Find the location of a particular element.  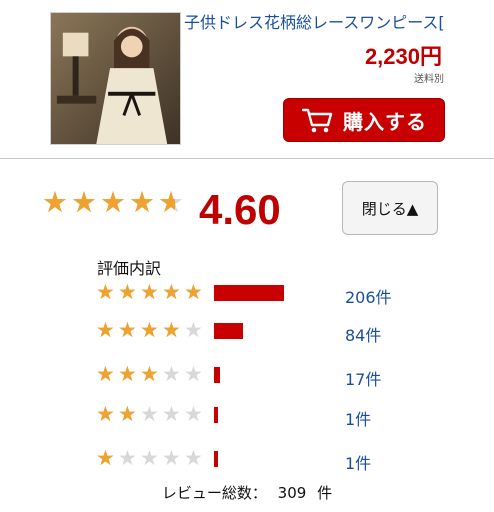

rating-row-2: ★★★★★★★★★★1件 is located at coordinates (246, 417).